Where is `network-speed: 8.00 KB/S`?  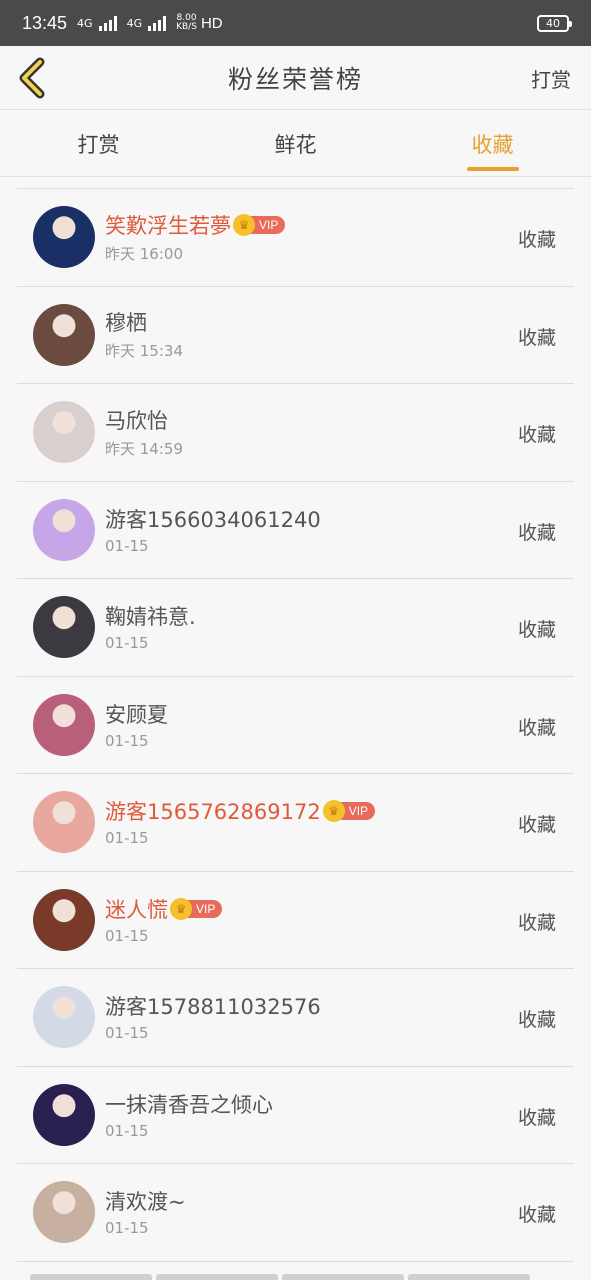
network-speed: 8.00 KB/S is located at coordinates (186, 23).